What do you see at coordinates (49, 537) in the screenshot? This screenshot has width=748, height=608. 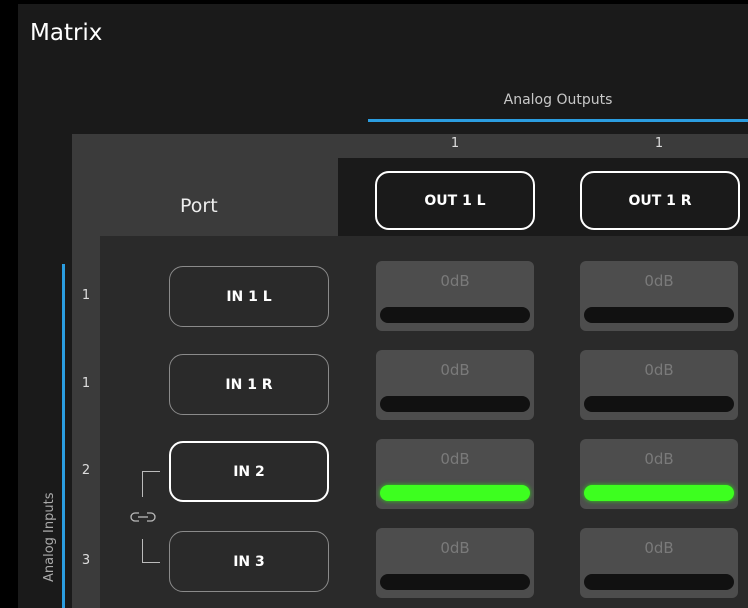 I see `inputs-group-title: Analog Inputs` at bounding box center [49, 537].